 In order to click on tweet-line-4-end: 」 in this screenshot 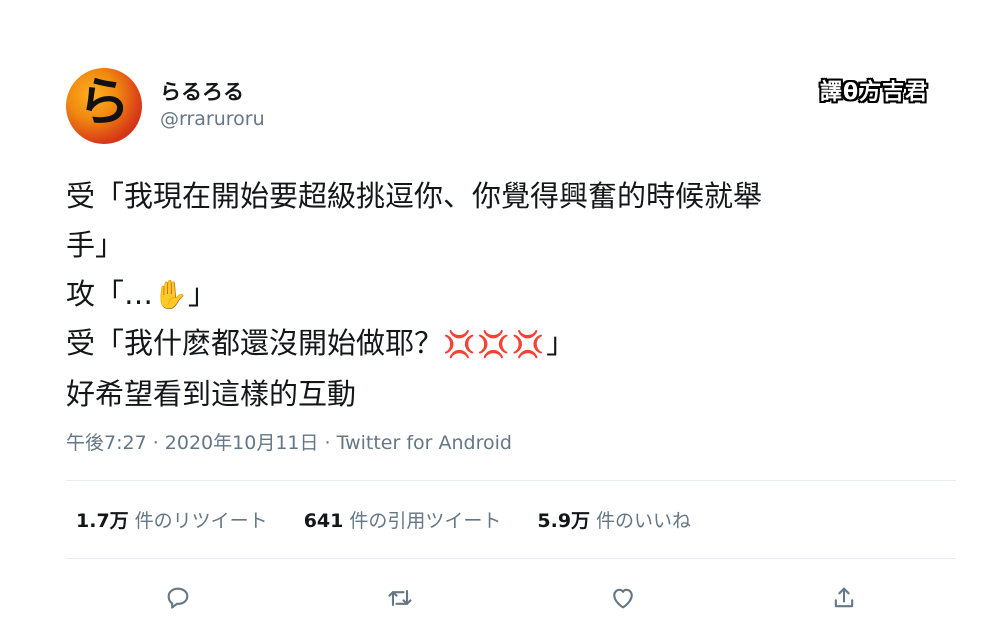, I will do `click(561, 343)`.